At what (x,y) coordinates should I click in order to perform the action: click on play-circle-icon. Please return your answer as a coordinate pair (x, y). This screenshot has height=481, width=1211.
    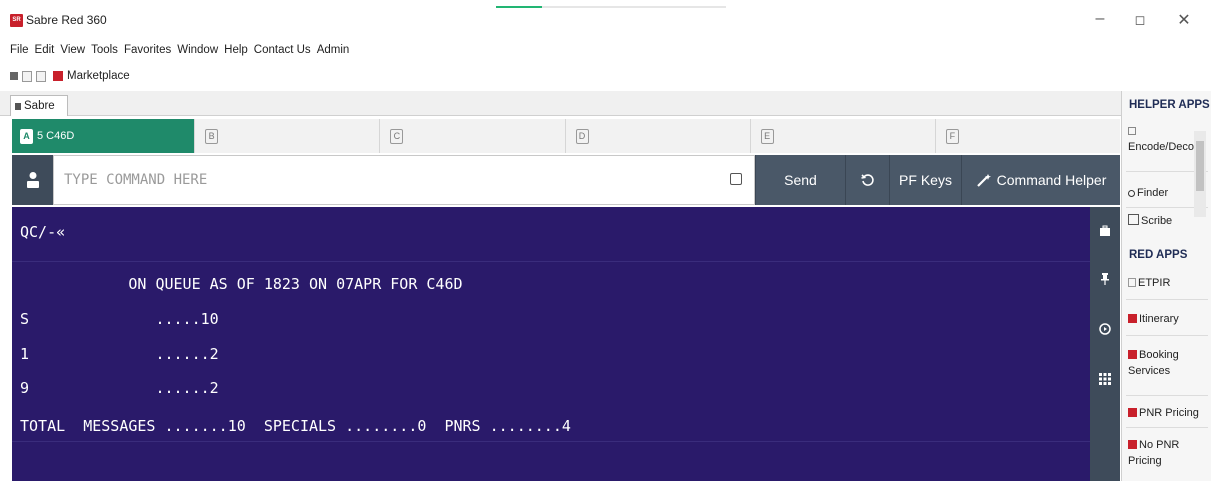
    Looking at the image, I should click on (1105, 330).